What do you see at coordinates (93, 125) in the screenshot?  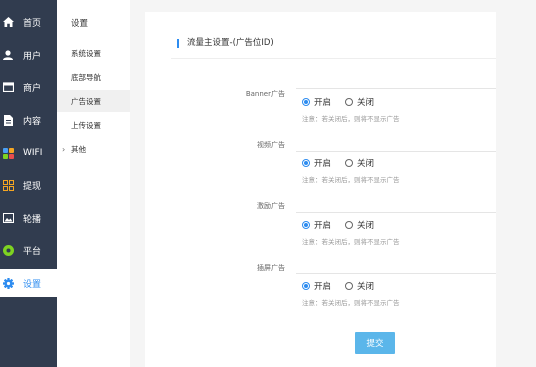 I see `submenu-item-upload-settings: 上传设置` at bounding box center [93, 125].